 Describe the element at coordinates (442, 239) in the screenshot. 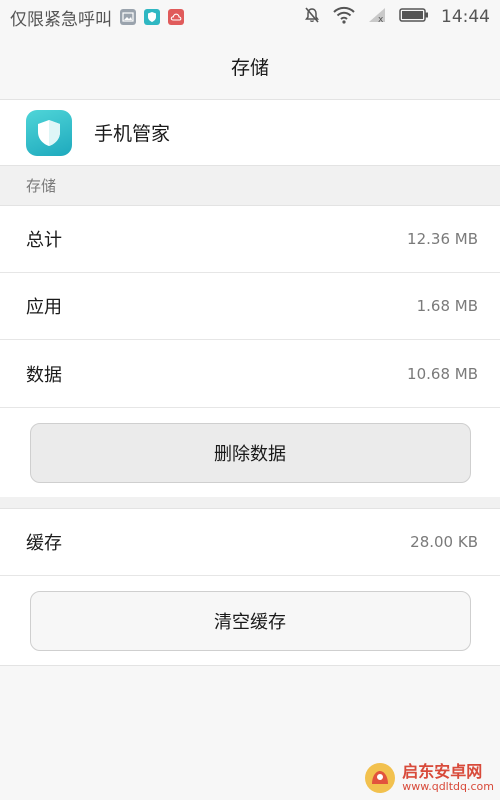

I see `row-value: 12.36 MB` at that location.